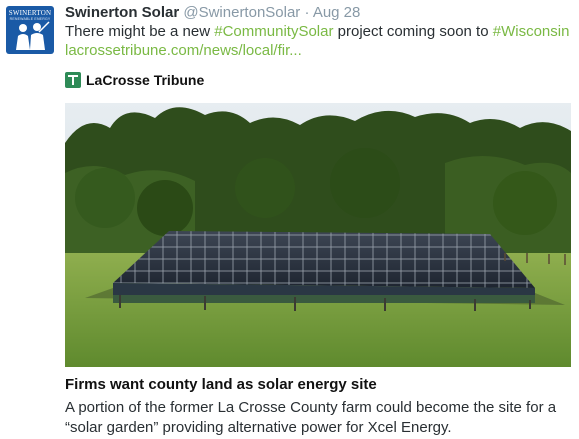  Describe the element at coordinates (337, 12) in the screenshot. I see `tweet-date: Aug 28` at that location.